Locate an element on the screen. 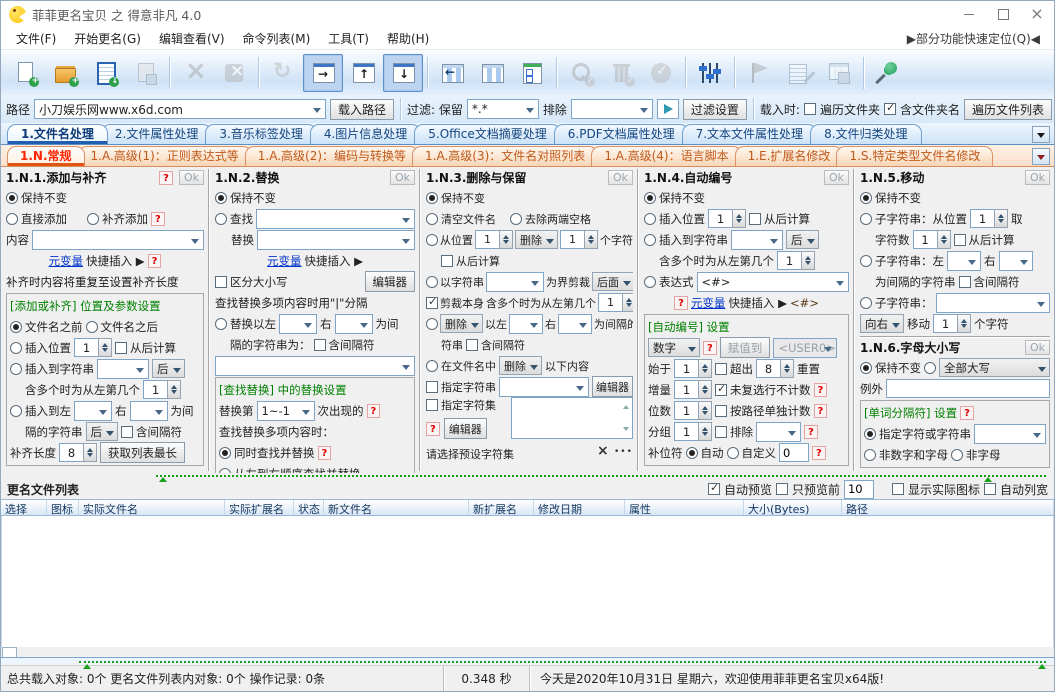 This screenshot has height=692, width=1055. p4-nth-stepper: 1 is located at coordinates (796, 260).